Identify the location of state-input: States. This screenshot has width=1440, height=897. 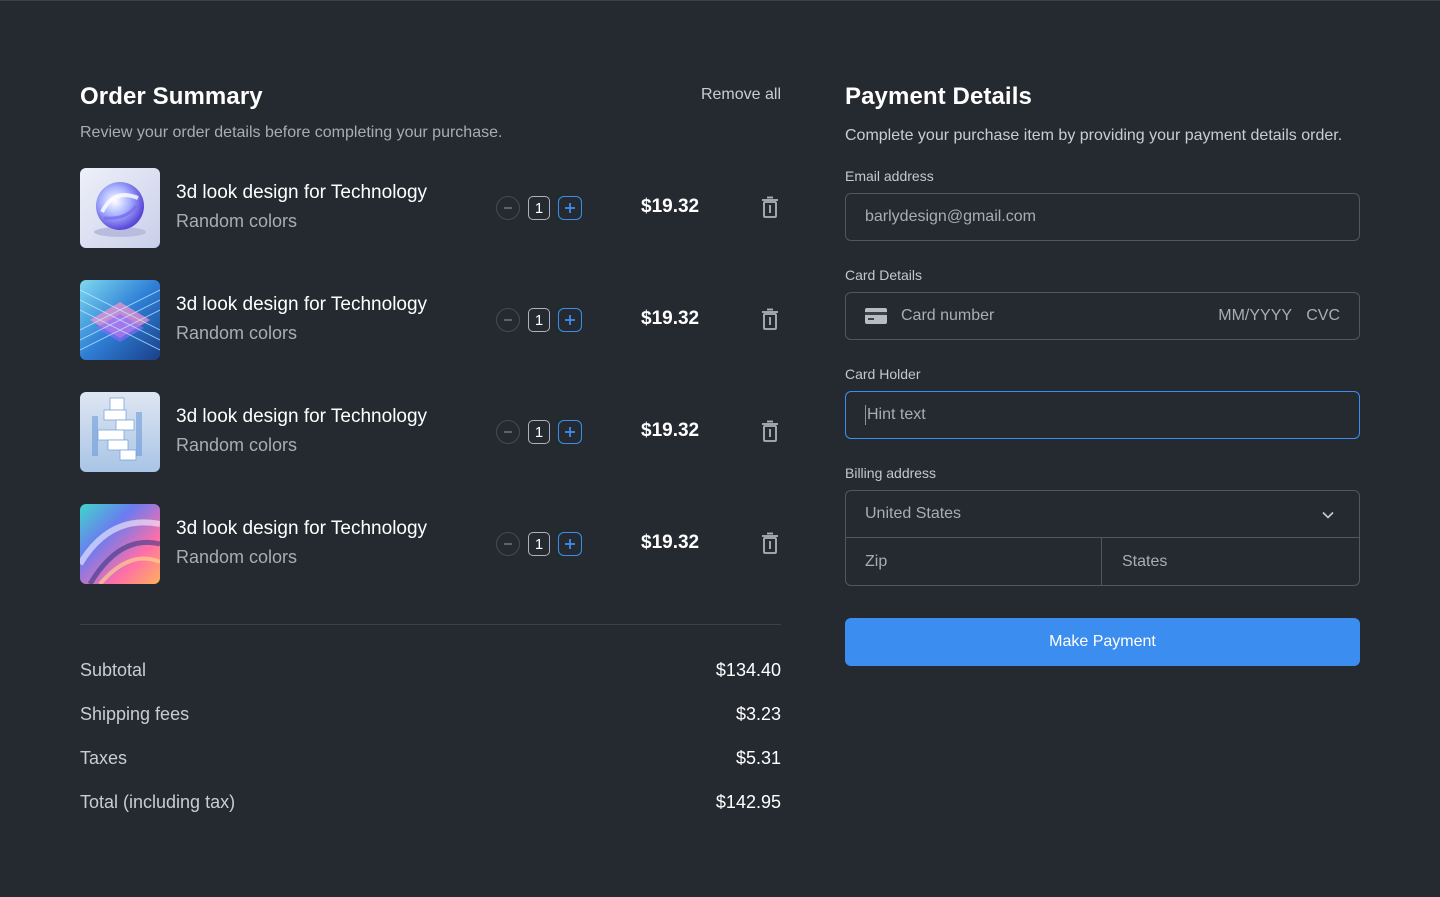
(1230, 561).